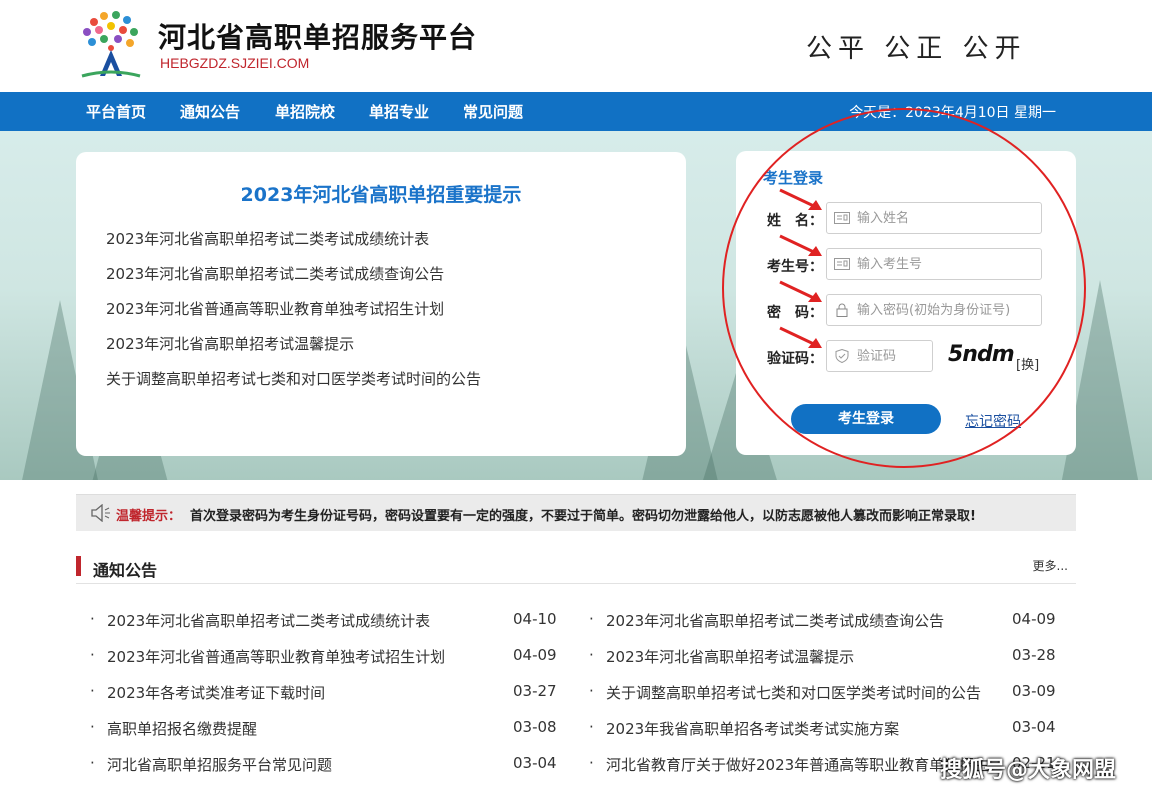 This screenshot has height=797, width=1152. I want to click on watermark: 搜狐号@大象网盟, so click(1028, 770).